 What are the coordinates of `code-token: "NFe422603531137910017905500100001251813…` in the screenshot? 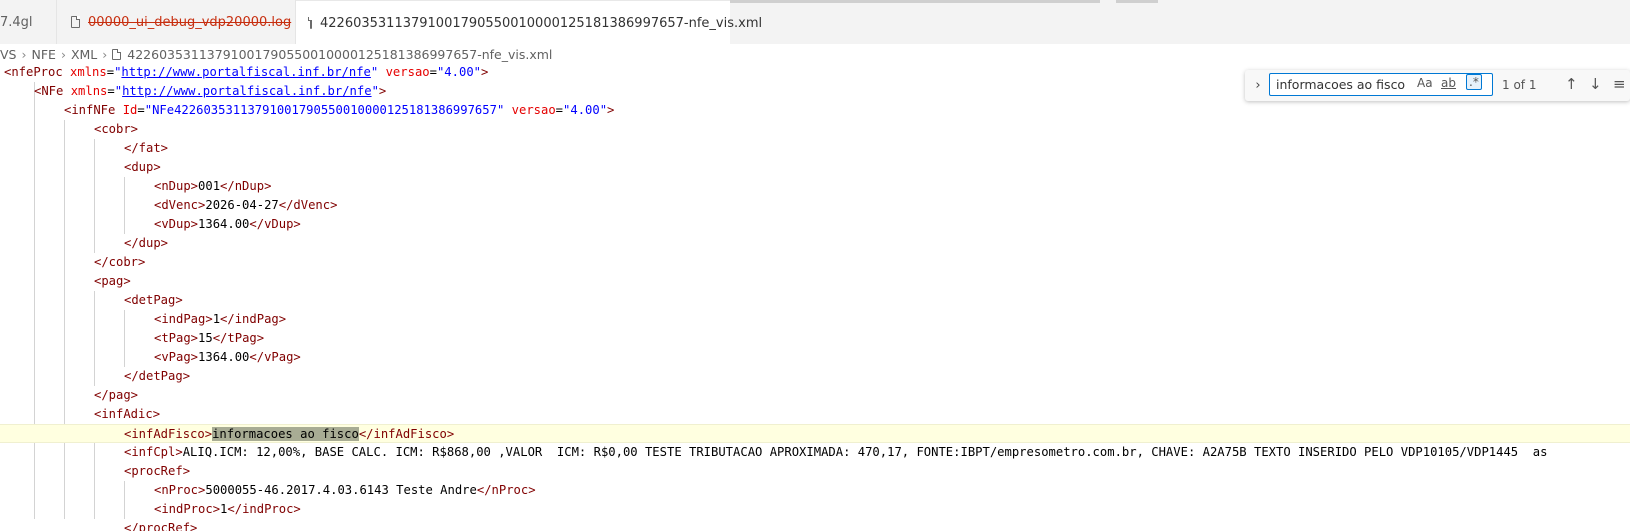 It's located at (324, 110).